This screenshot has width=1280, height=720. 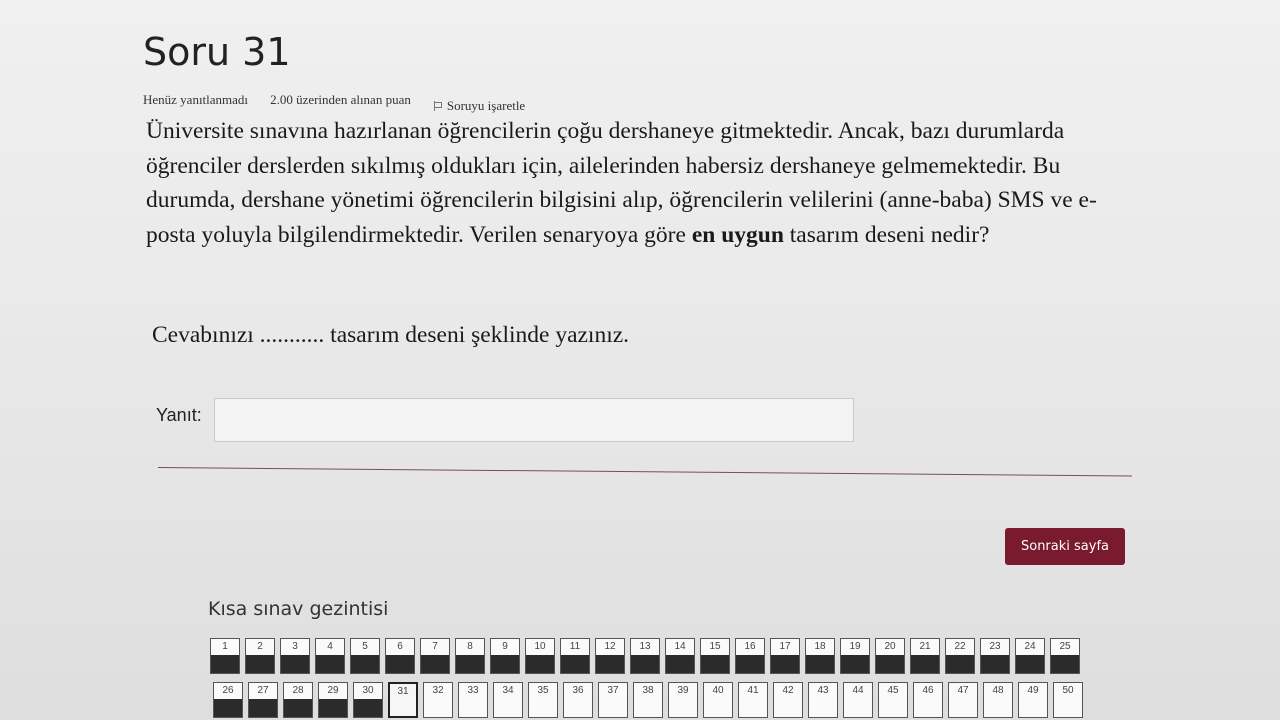 What do you see at coordinates (645, 646) in the screenshot?
I see `quiz-nav-number: 13` at bounding box center [645, 646].